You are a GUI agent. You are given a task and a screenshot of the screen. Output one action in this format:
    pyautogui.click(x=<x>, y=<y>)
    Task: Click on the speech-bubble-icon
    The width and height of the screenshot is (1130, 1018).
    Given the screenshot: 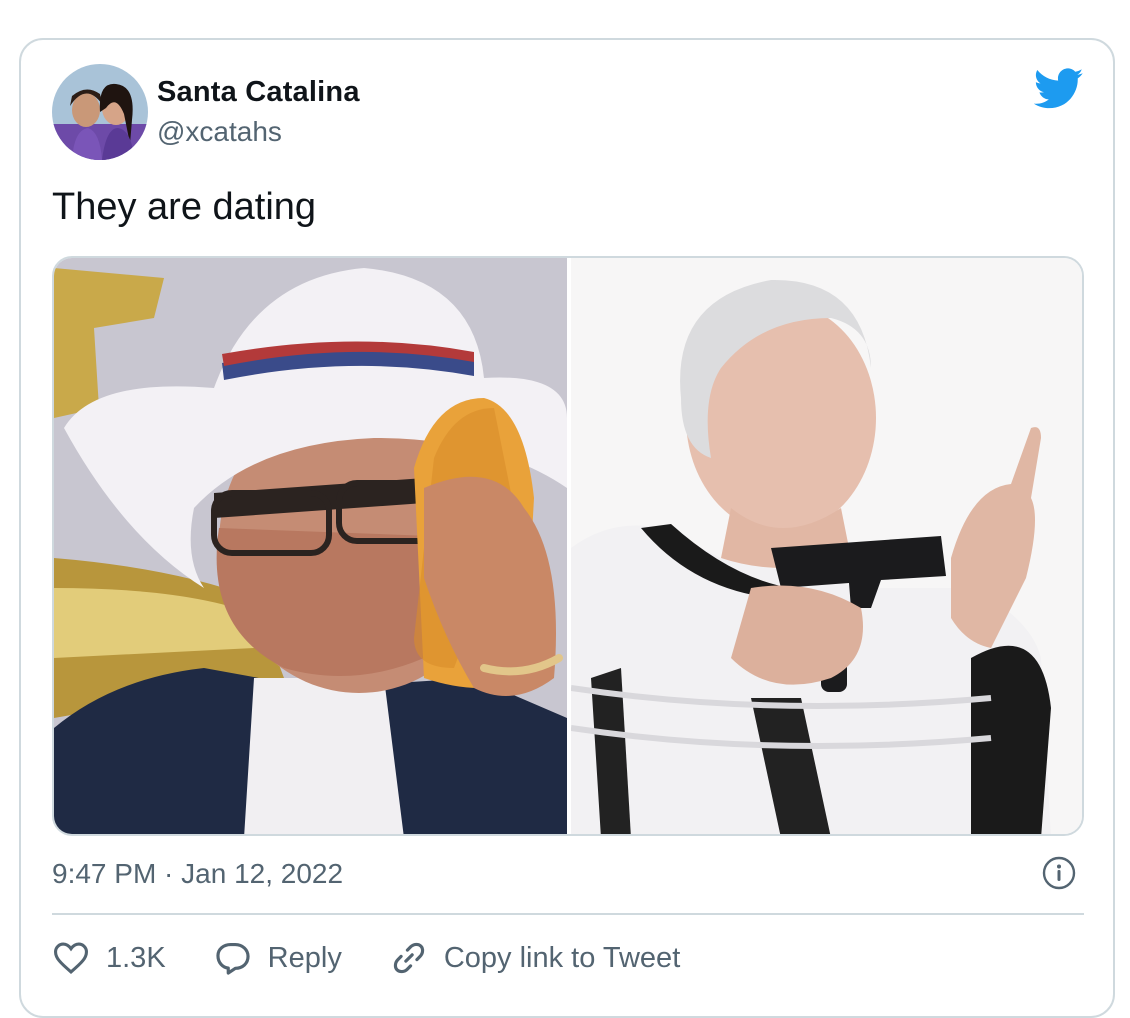 What is the action you would take?
    pyautogui.click(x=233, y=958)
    